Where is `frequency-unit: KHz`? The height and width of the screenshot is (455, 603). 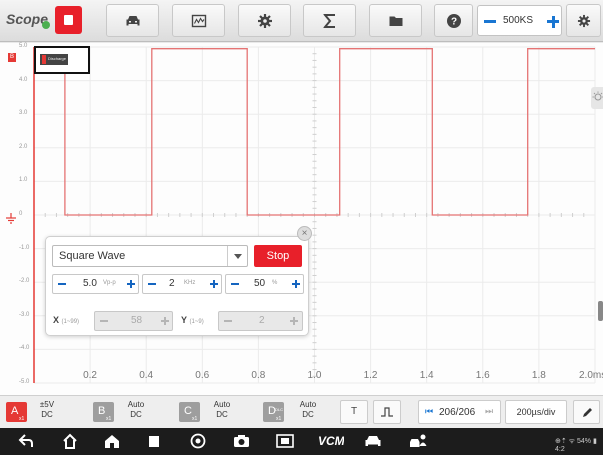
frequency-unit: KHz is located at coordinates (190, 283).